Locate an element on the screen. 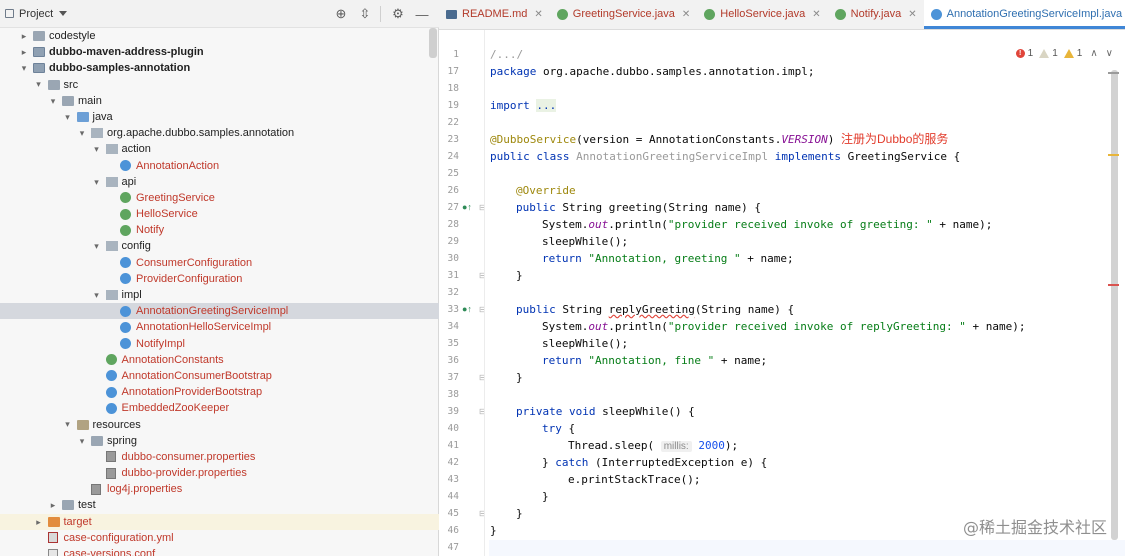 This screenshot has width=1125, height=556. collapsed-header-comment: /.../ is located at coordinates (506, 54).